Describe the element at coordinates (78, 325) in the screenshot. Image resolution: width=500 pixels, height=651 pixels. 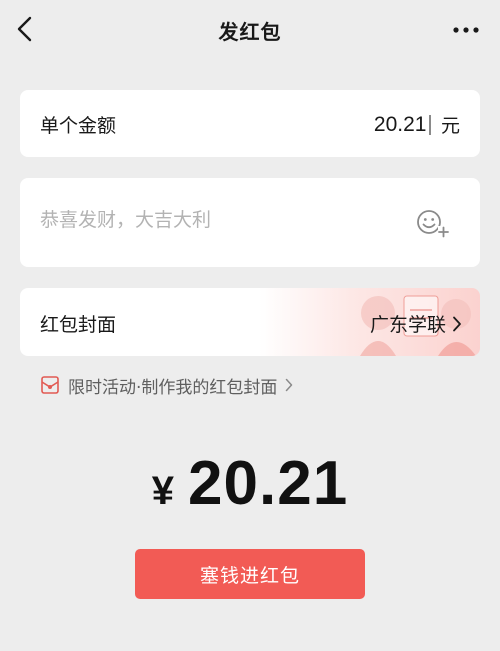
I see `cover-label: 红包封面` at that location.